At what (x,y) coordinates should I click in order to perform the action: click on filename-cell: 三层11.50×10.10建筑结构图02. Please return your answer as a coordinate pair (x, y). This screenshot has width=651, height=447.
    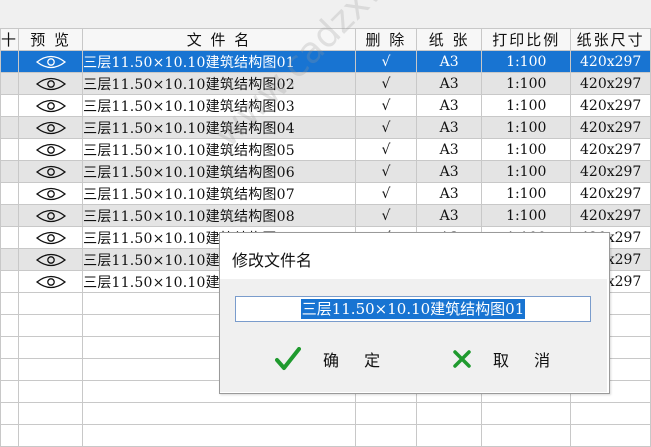
    Looking at the image, I should click on (219, 83).